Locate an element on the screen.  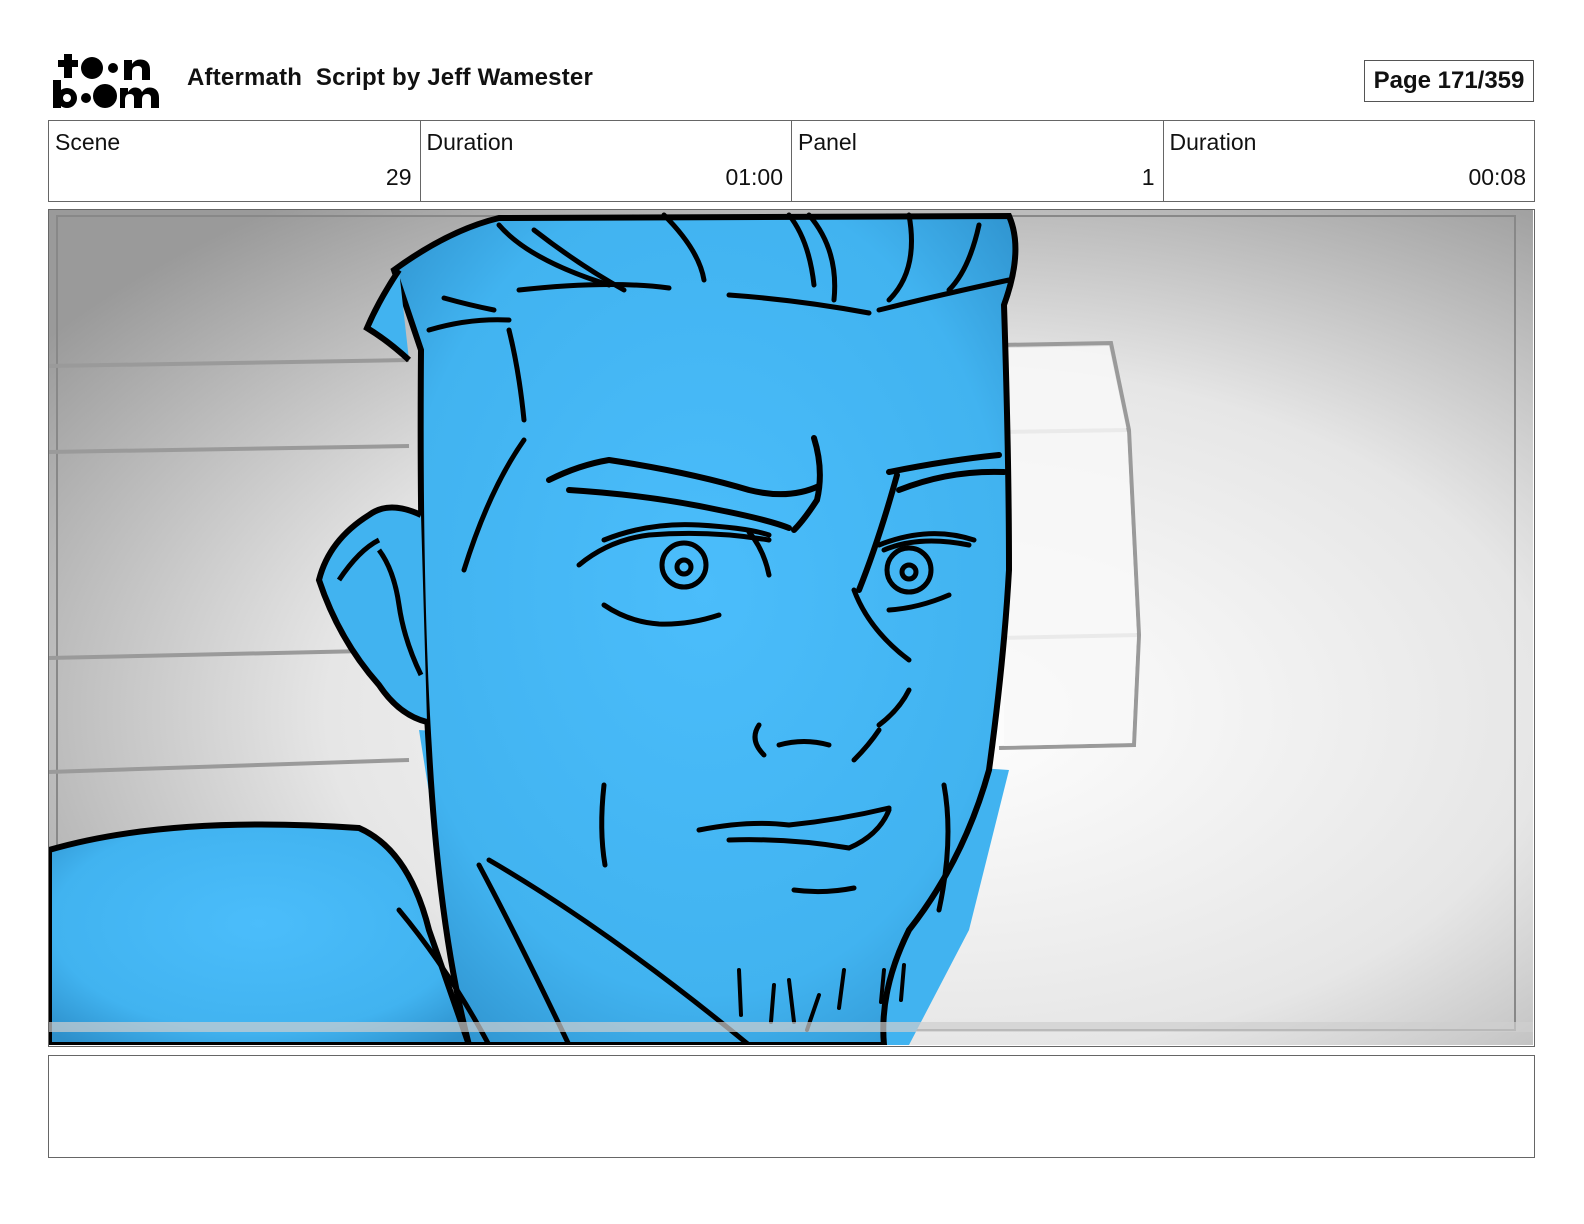
panel-duration-cell: Duration 00:08 is located at coordinates (1349, 161).